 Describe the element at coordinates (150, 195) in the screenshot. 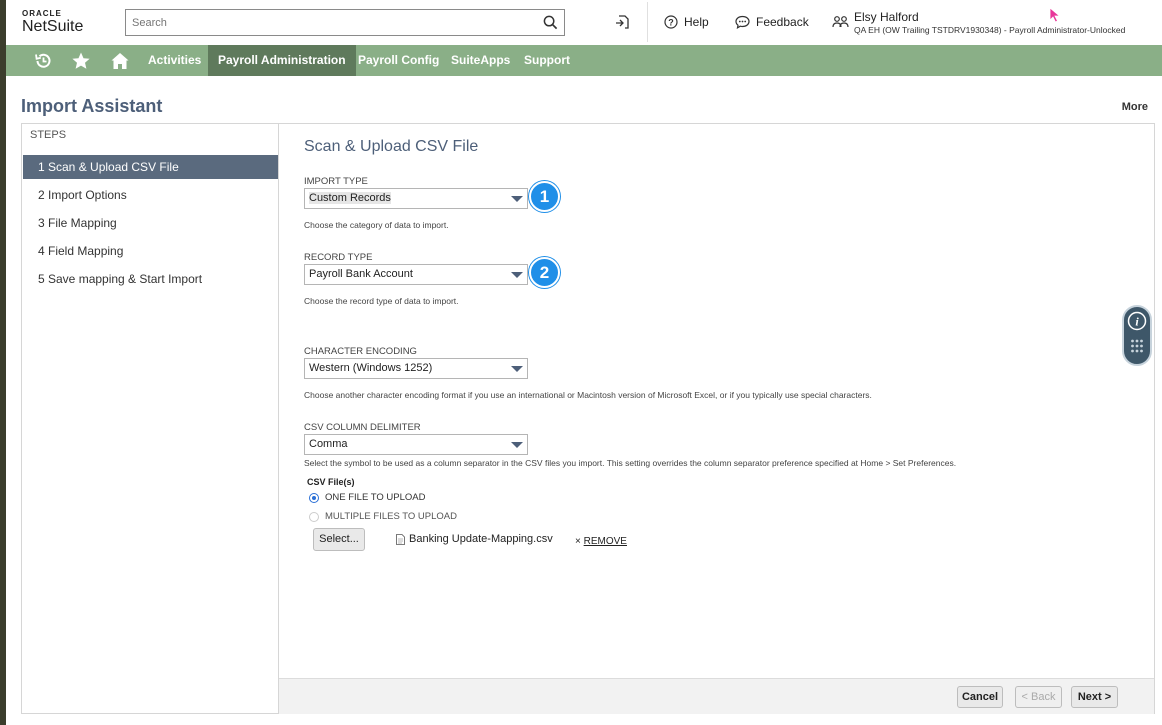

I see `step-import-options: 2 Import Options` at that location.